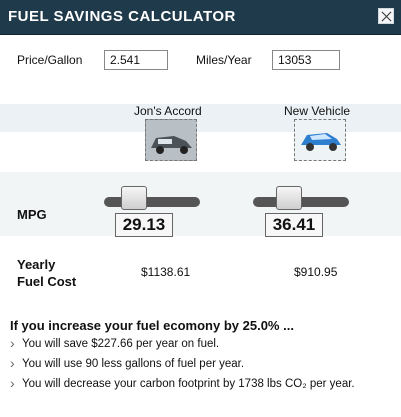 Image resolution: width=401 pixels, height=417 pixels. I want to click on car-icon-image, so click(321, 142).